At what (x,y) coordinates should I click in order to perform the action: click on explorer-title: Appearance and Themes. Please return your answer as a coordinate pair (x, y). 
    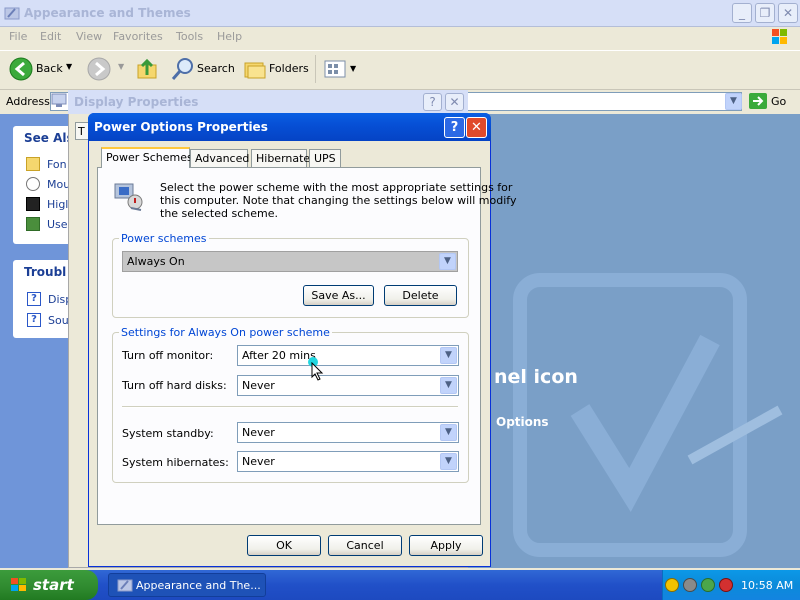
    Looking at the image, I should click on (107, 13).